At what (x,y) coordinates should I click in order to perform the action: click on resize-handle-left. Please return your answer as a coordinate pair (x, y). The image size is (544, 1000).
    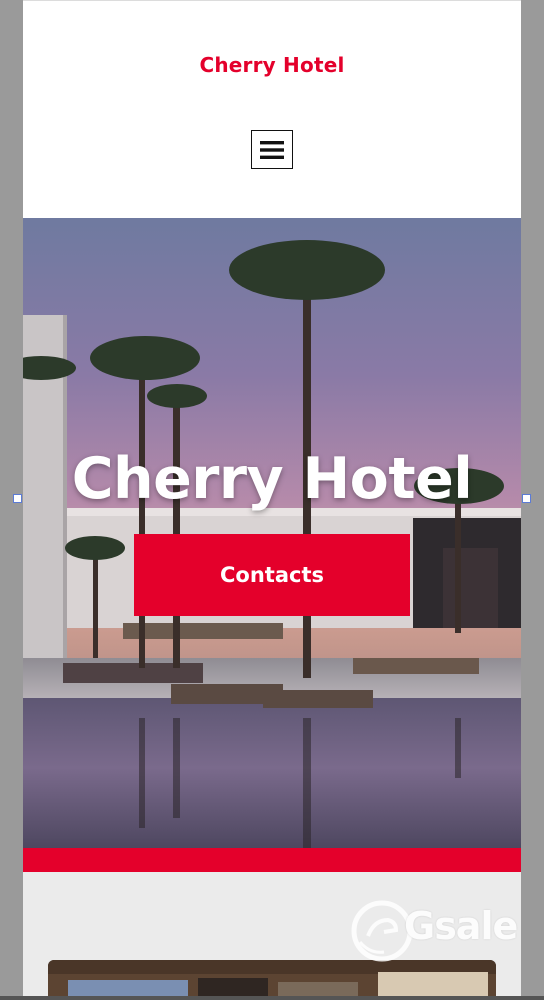
    Looking at the image, I should click on (17, 498).